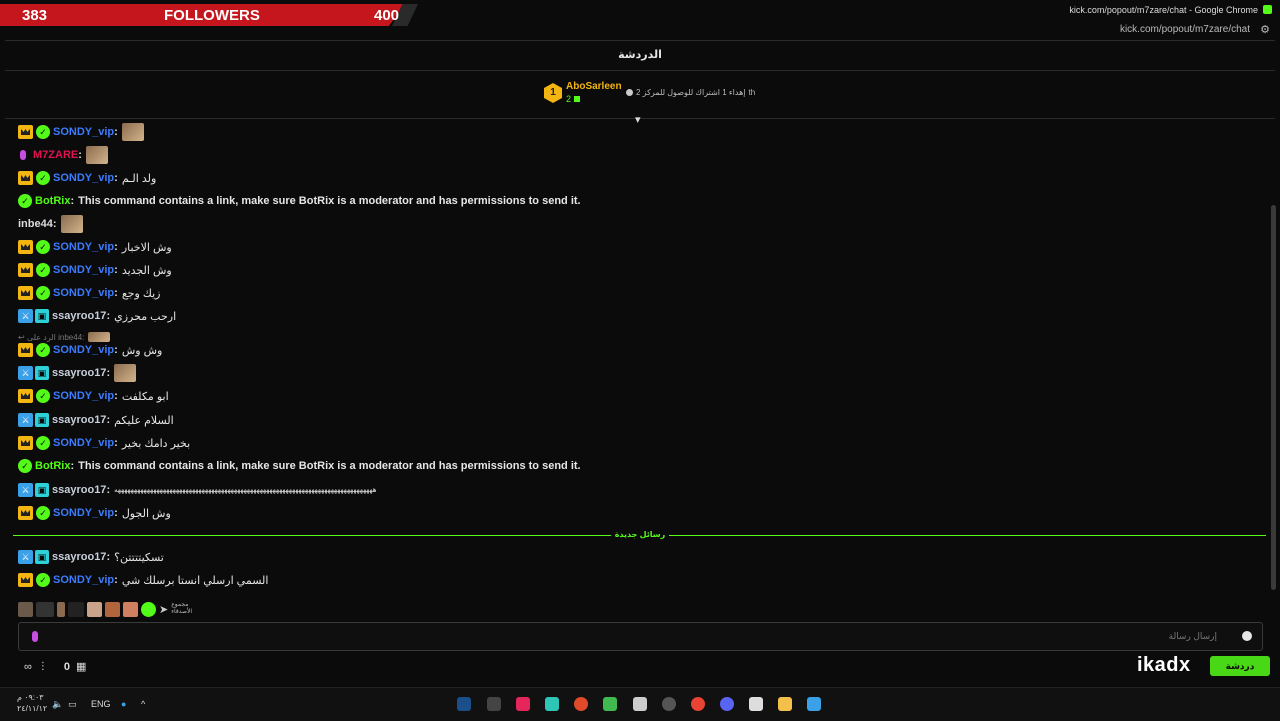 The image size is (1280, 721). What do you see at coordinates (1240, 666) in the screenshot?
I see `chat-send-button: دردشة` at bounding box center [1240, 666].